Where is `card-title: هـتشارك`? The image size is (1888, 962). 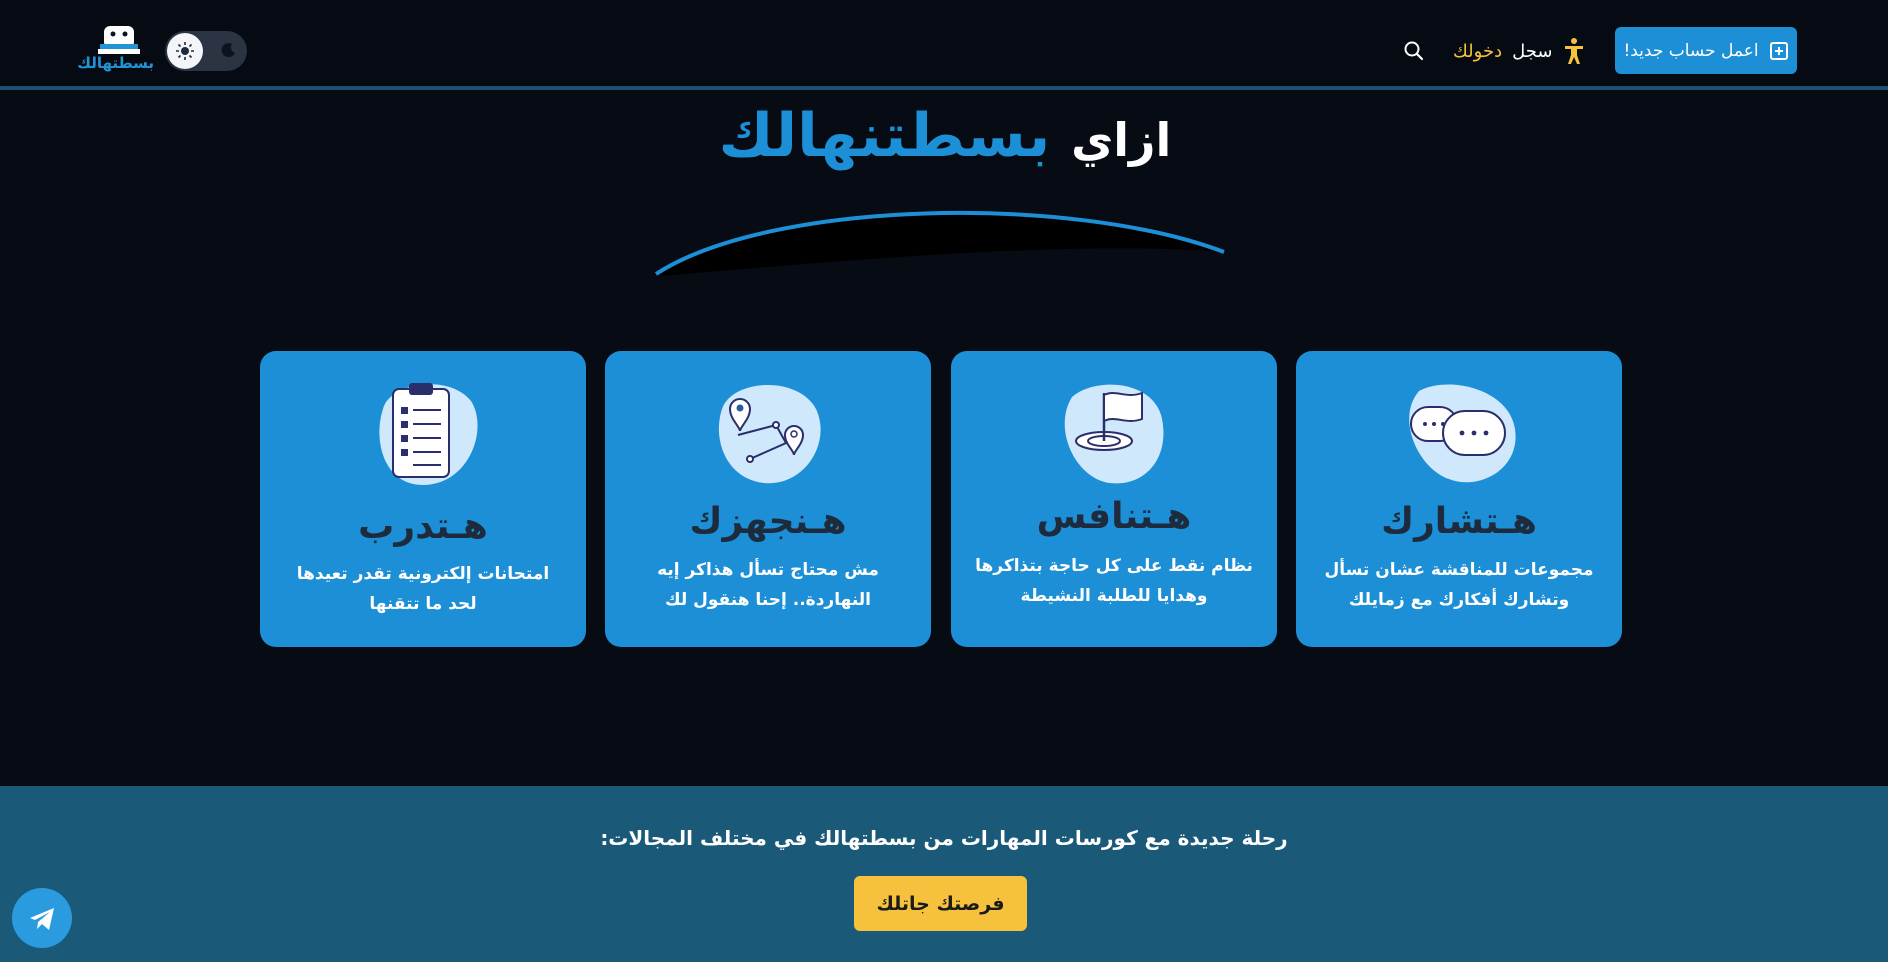
card-title: هـتشارك is located at coordinates (1459, 521).